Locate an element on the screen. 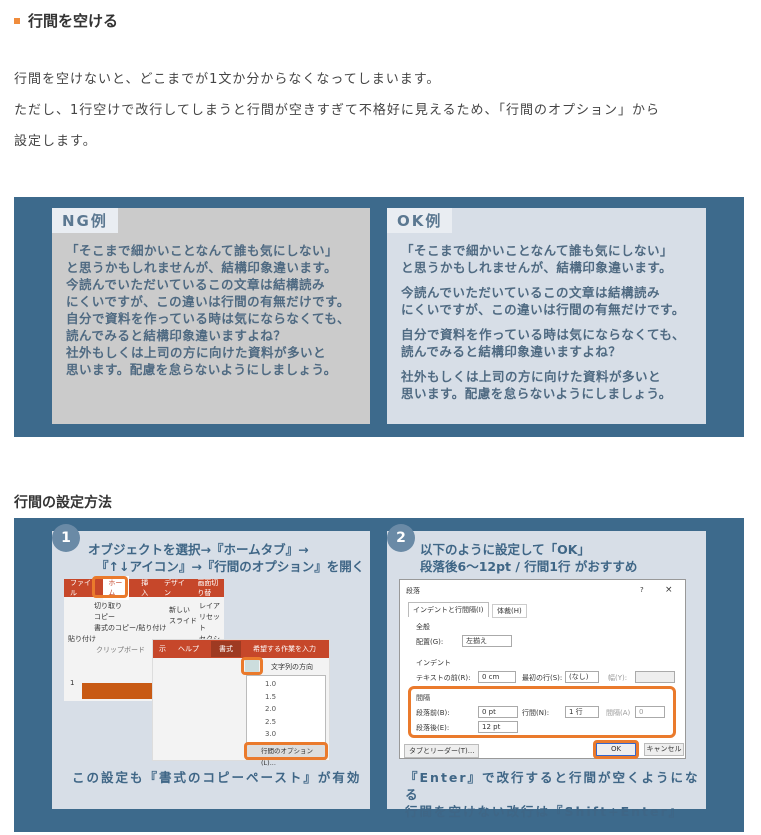  ng-tag: NG例 is located at coordinates (85, 220).